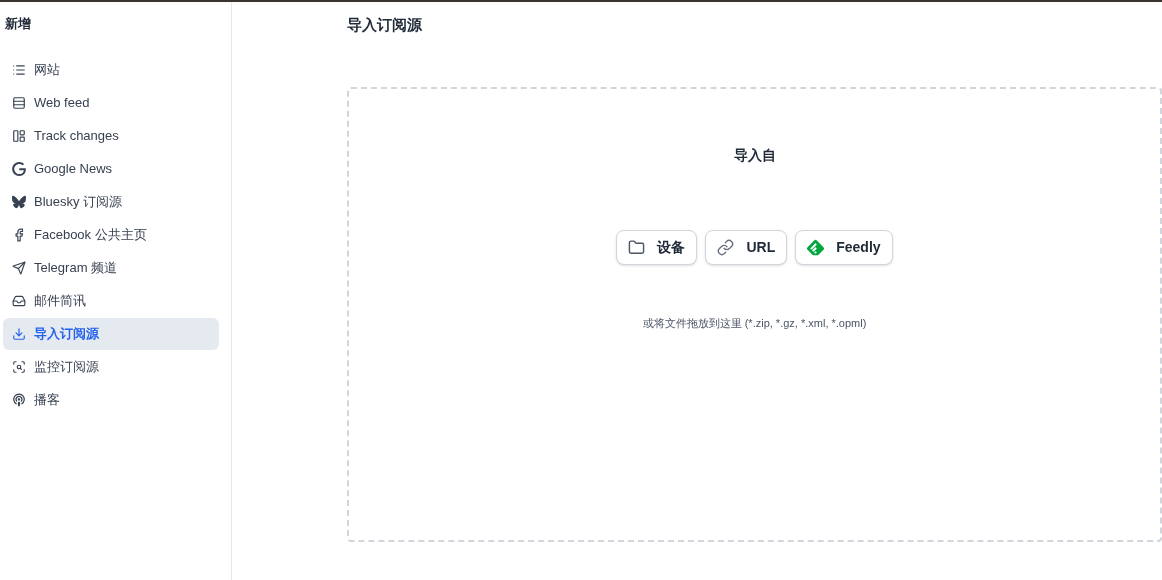 The image size is (1162, 580). I want to click on sidebar-item: 导入订阅源, so click(111, 333).